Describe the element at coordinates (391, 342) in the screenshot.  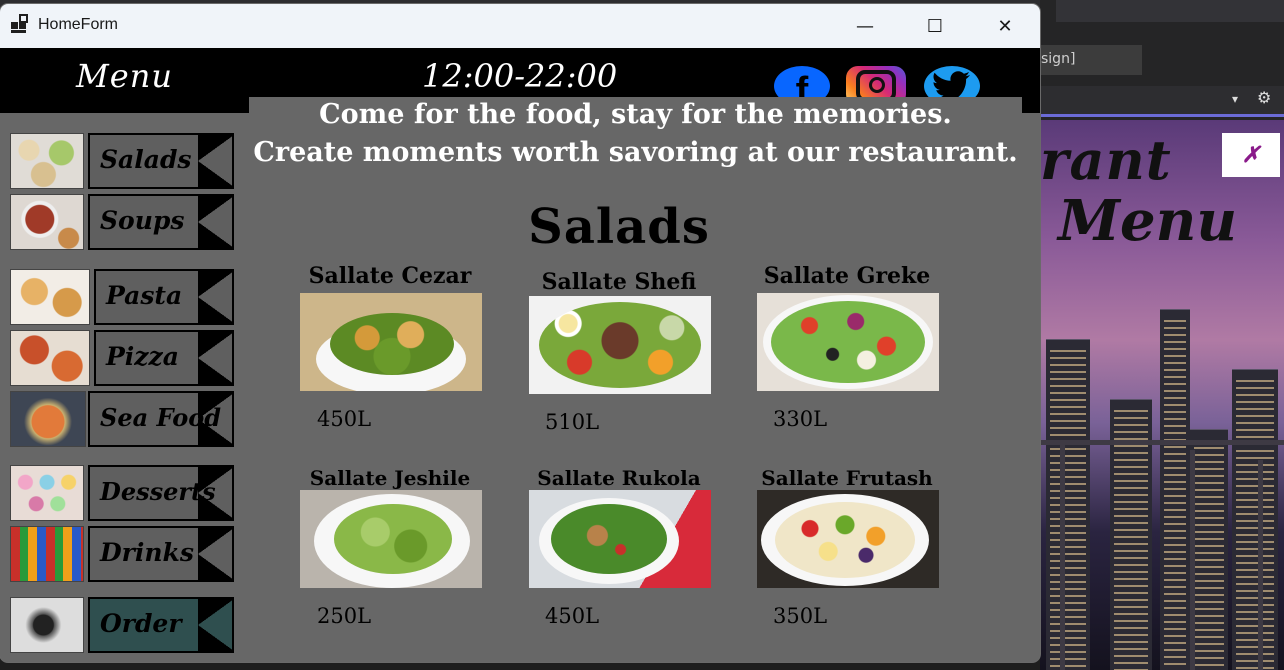
I see `item-image-cezar` at that location.